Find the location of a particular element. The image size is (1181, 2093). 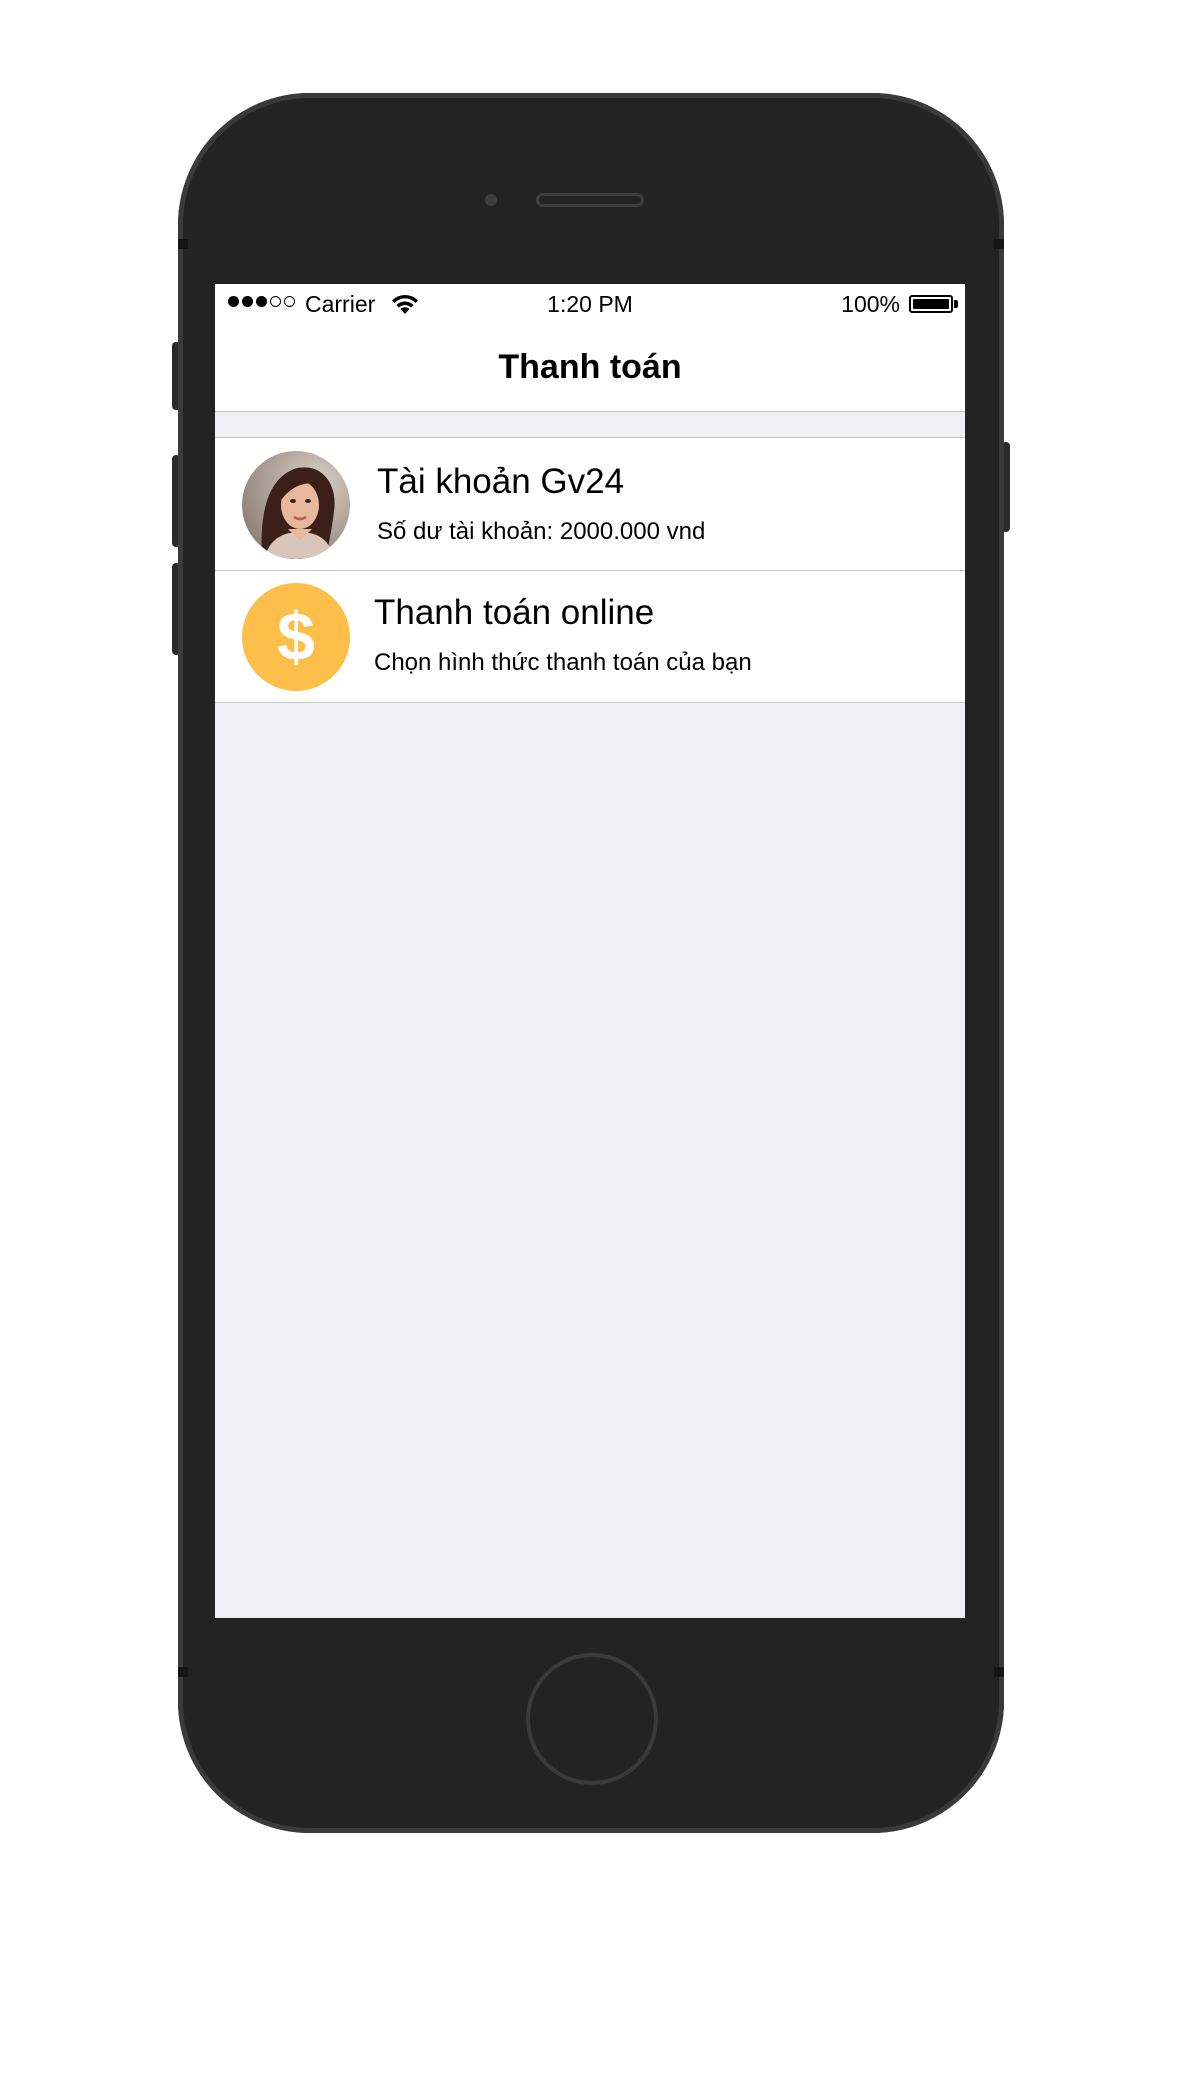

battery-icon is located at coordinates (931, 304).